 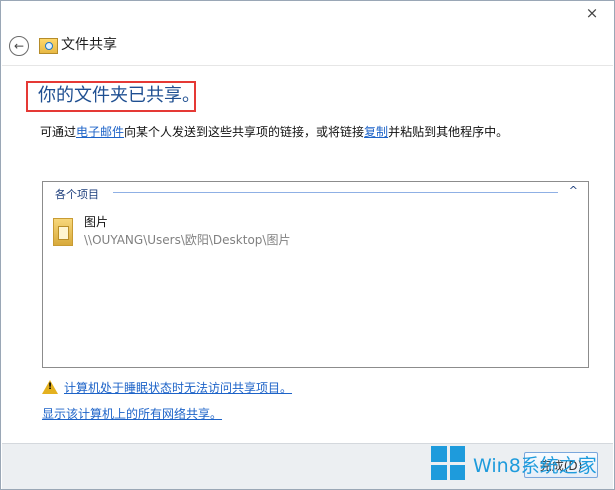 I want to click on warning-icon, so click(x=50, y=387).